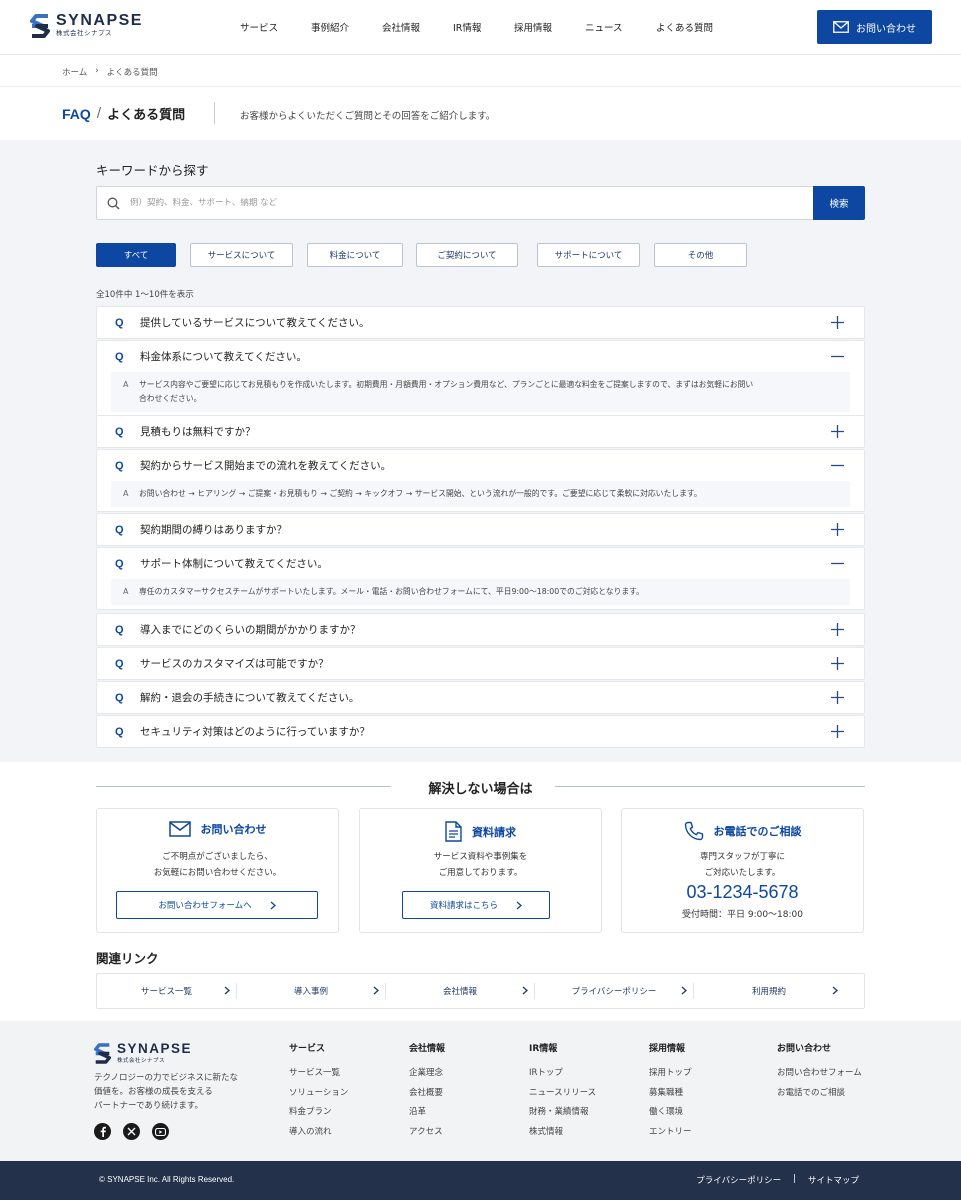 This screenshot has height=1200, width=961. What do you see at coordinates (670, 1097) in the screenshot?
I see `footer-link: 募集職種` at bounding box center [670, 1097].